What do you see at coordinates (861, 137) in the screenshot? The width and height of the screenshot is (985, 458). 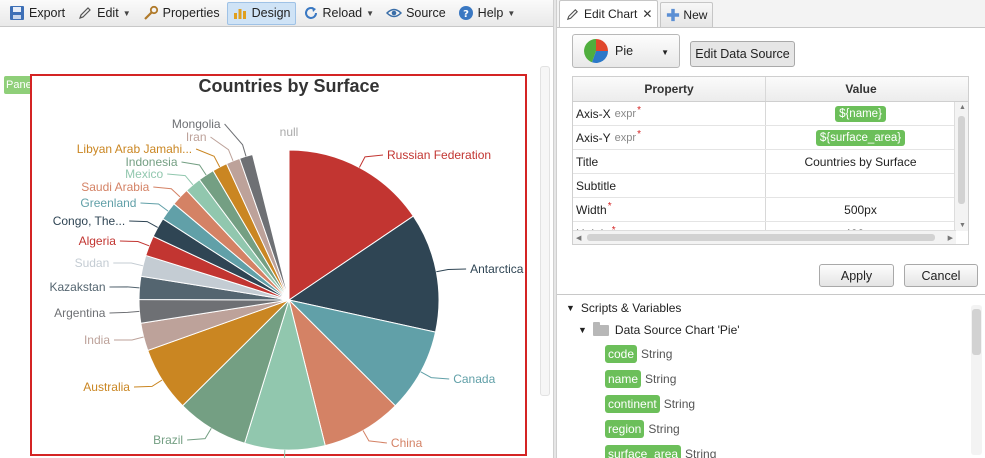 I see `grid-cell-value: ${surface_area}` at bounding box center [861, 137].